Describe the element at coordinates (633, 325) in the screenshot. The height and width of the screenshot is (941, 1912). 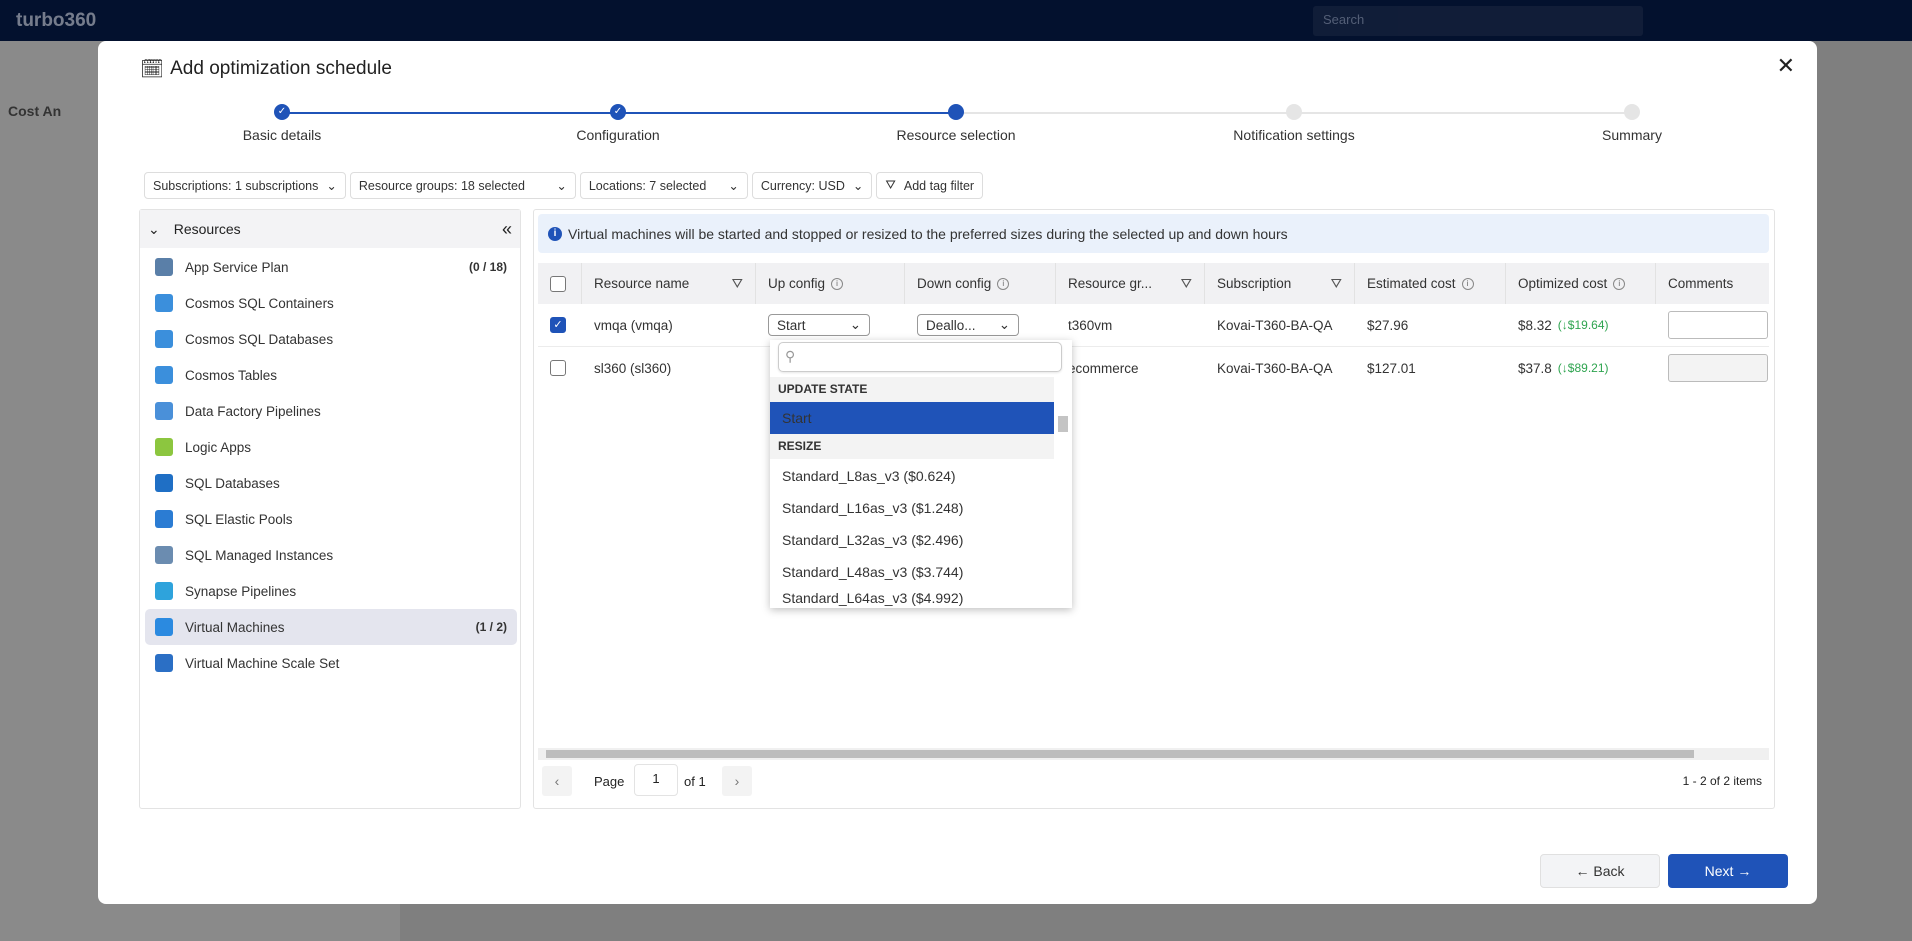
I see `resource-name-cell: vmqa (vmqa)` at that location.